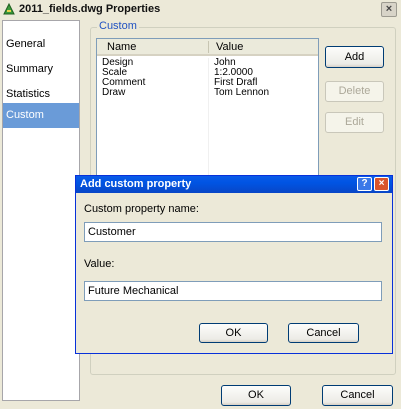 This screenshot has width=401, height=409. I want to click on title-bar: 2011_fields.dwg Properties ×, so click(200, 9).